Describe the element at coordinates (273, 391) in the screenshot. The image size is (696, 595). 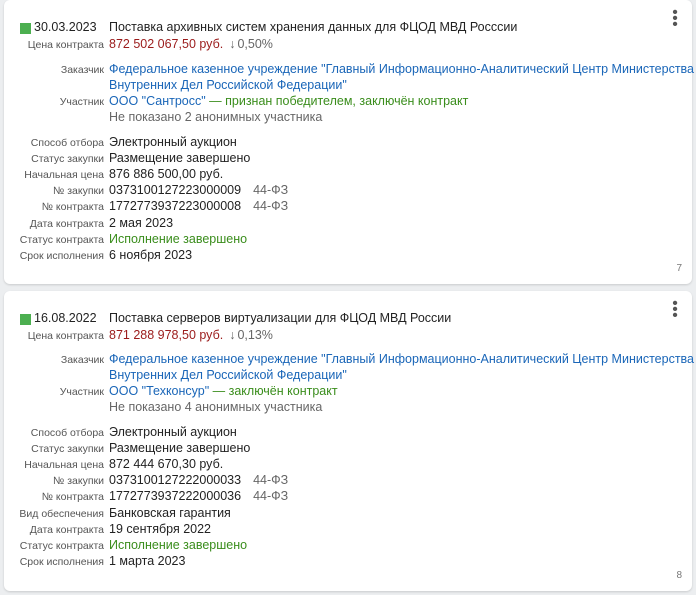
I see `participant-status: — заключён контракт` at that location.